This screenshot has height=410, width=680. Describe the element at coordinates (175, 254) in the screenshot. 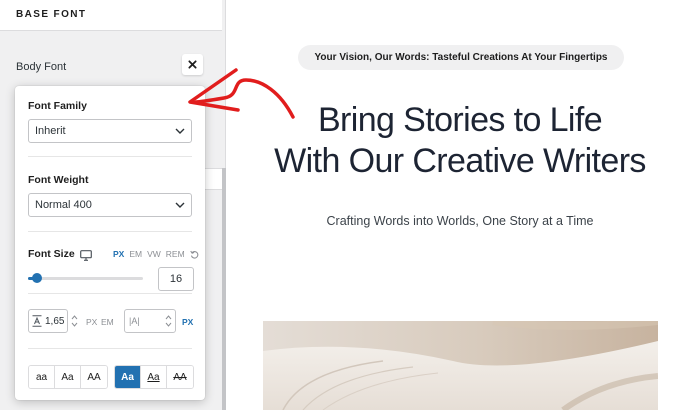

I see `unit-rem: REM` at that location.